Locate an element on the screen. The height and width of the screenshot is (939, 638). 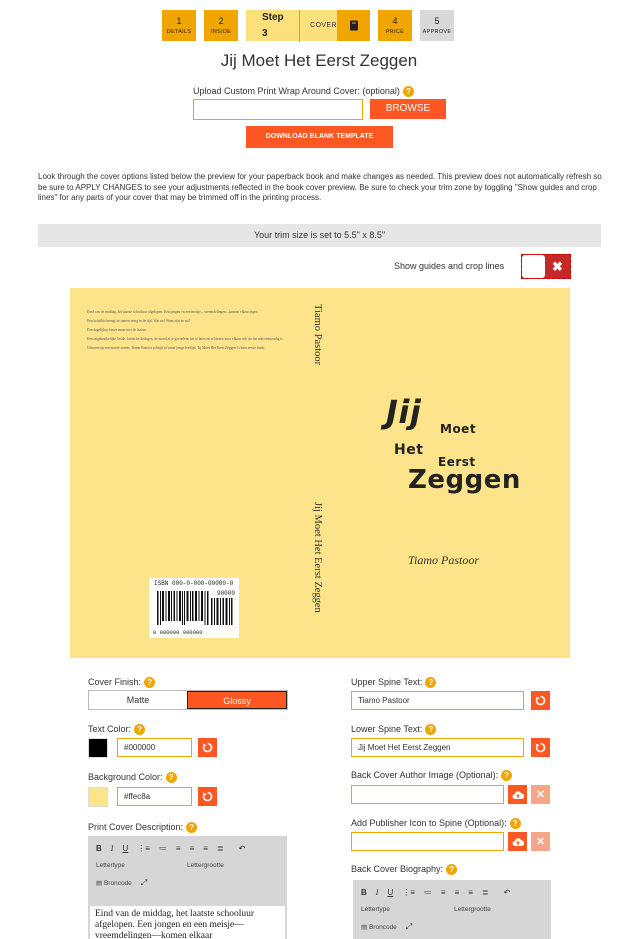
front-cover-title: Jij Moet Het Eerst Zeggen is located at coordinates (462, 450).